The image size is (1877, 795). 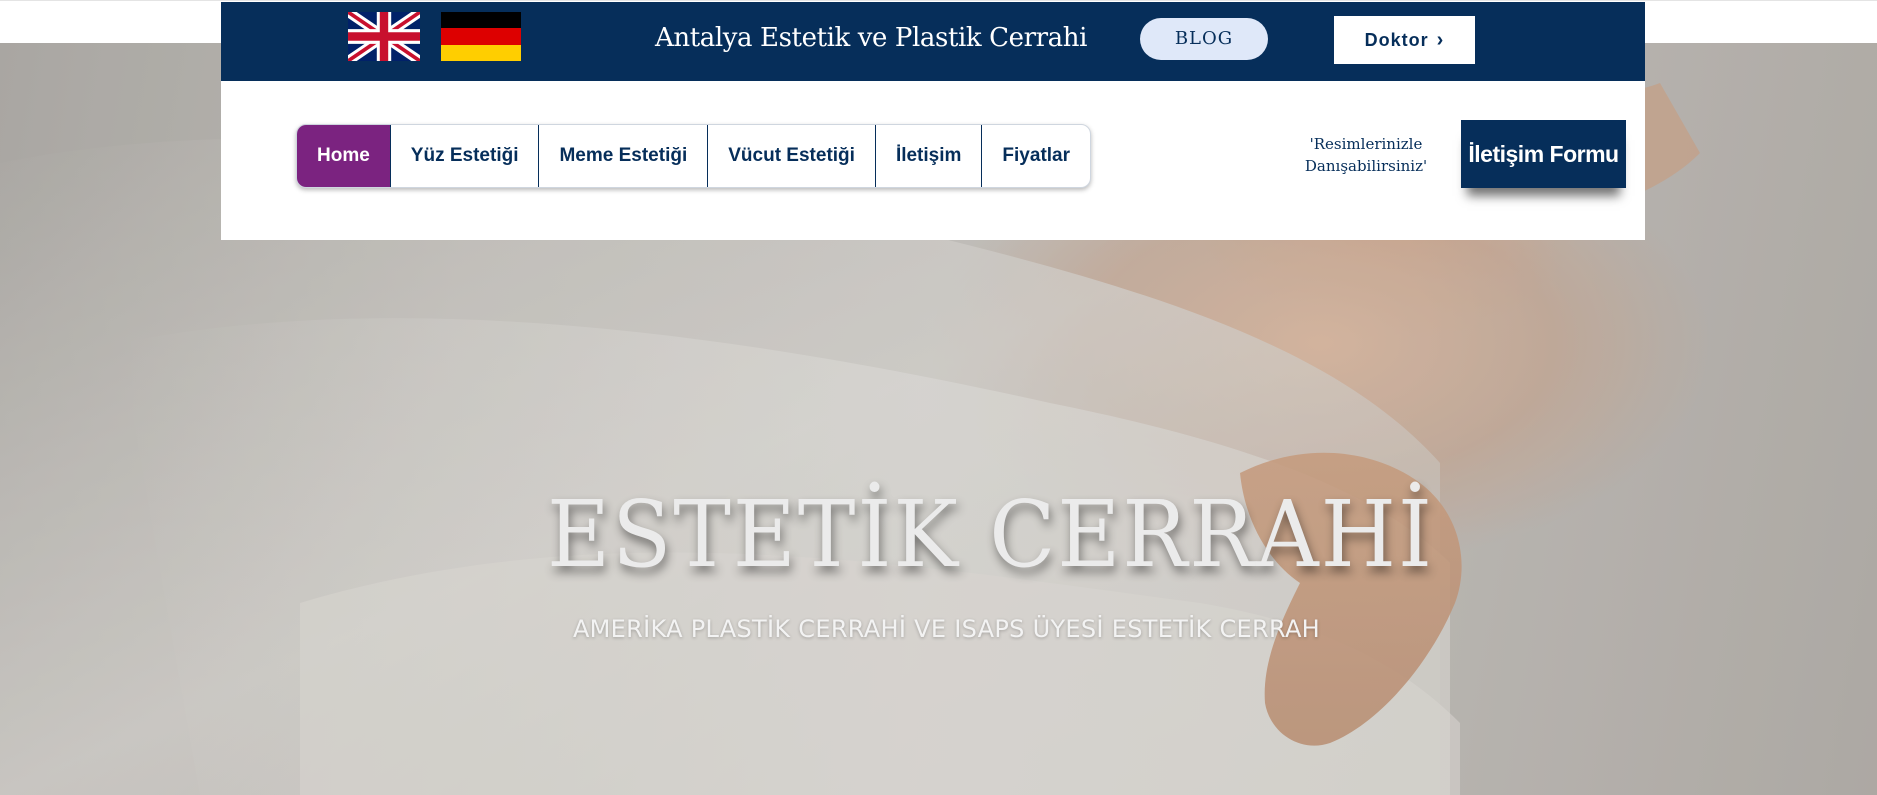 I want to click on german-flag-icon, so click(x=481, y=36).